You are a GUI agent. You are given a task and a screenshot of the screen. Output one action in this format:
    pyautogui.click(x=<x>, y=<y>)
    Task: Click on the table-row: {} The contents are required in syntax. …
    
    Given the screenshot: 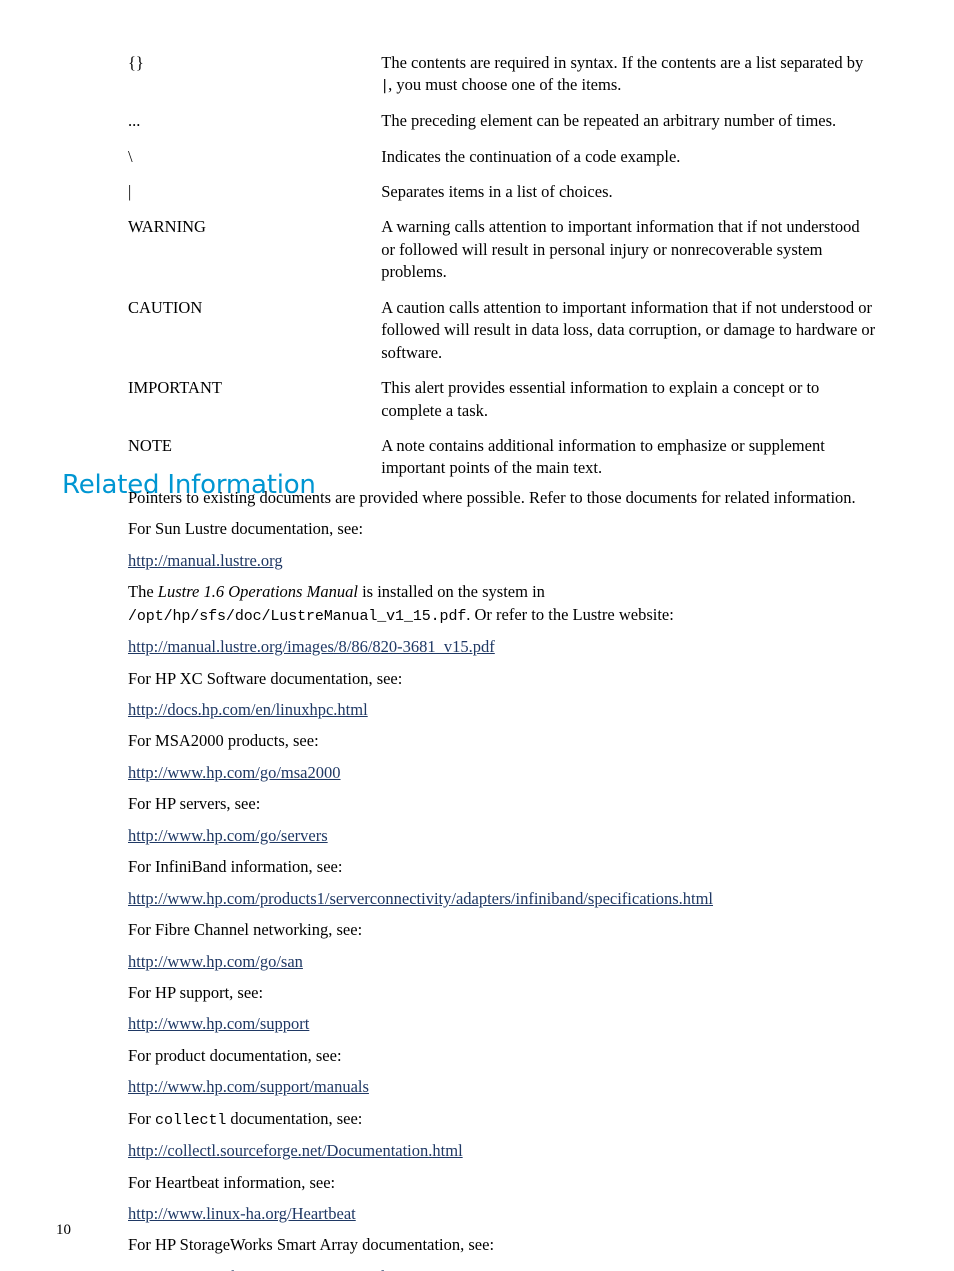 What is the action you would take?
    pyautogui.click(x=502, y=81)
    